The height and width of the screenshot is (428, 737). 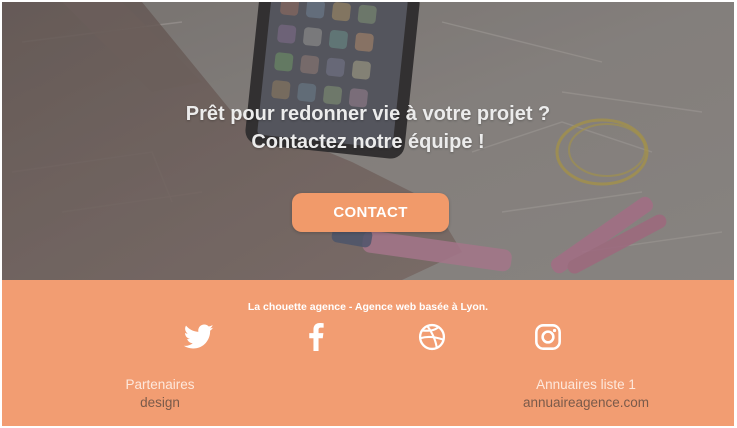 I want to click on hero-title-line-1: Prêt pour redonner vie à votre projet ?, so click(x=368, y=114).